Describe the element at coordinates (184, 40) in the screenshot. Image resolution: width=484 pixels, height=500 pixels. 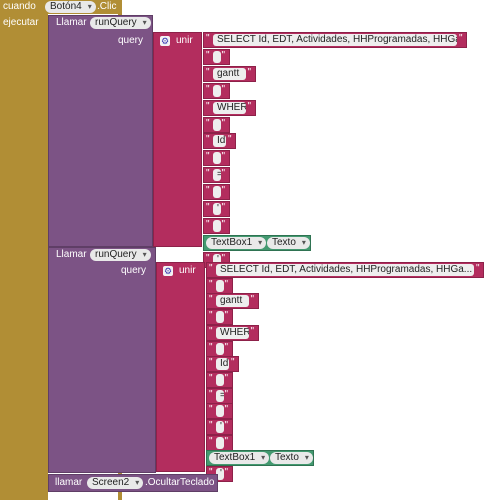
I see `join-label-1: unir` at that location.